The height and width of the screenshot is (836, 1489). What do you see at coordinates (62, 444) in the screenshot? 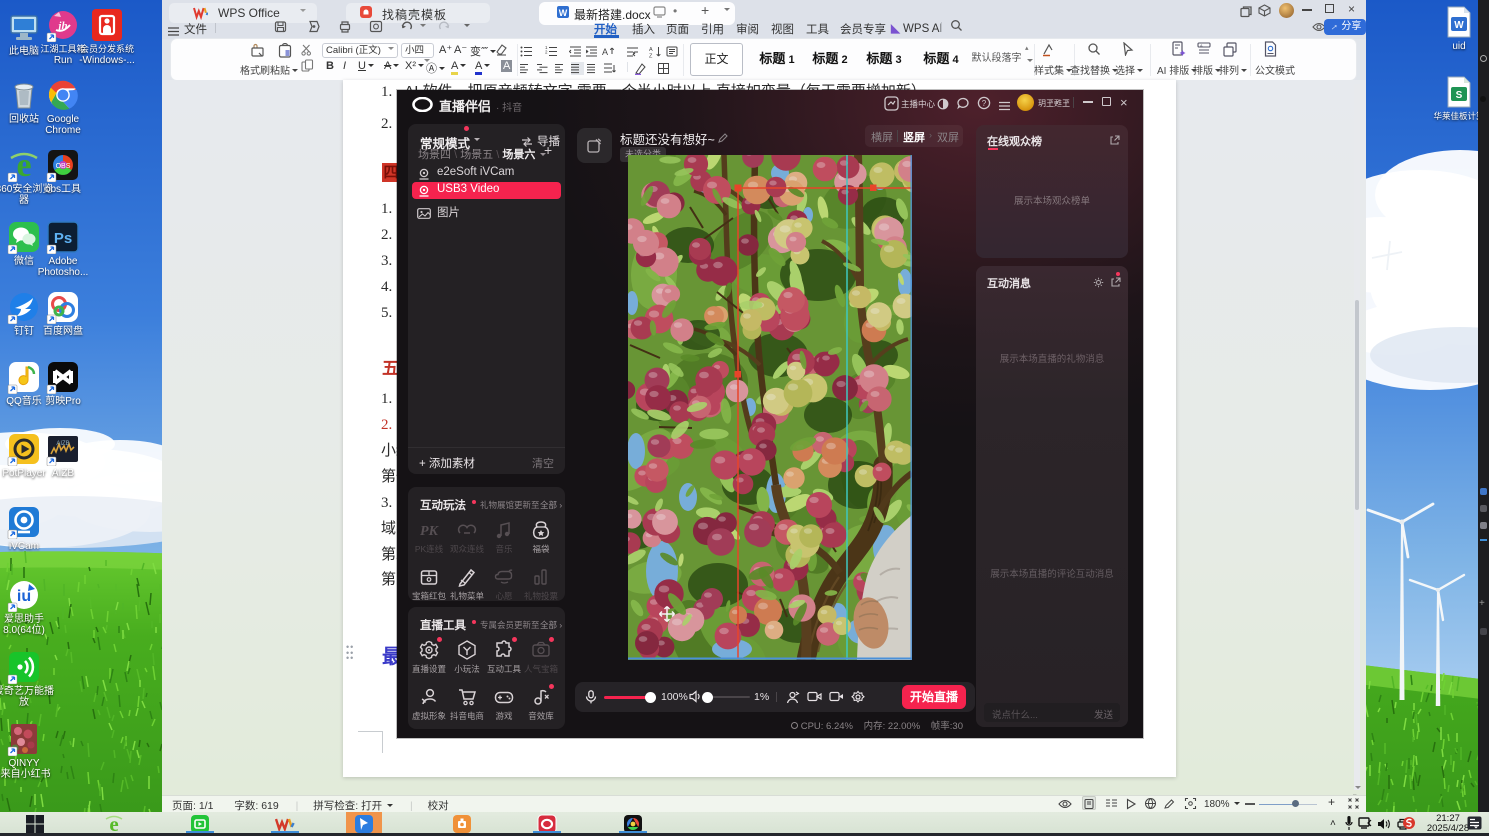
I see `svg-text: AIZB` at bounding box center [62, 444].